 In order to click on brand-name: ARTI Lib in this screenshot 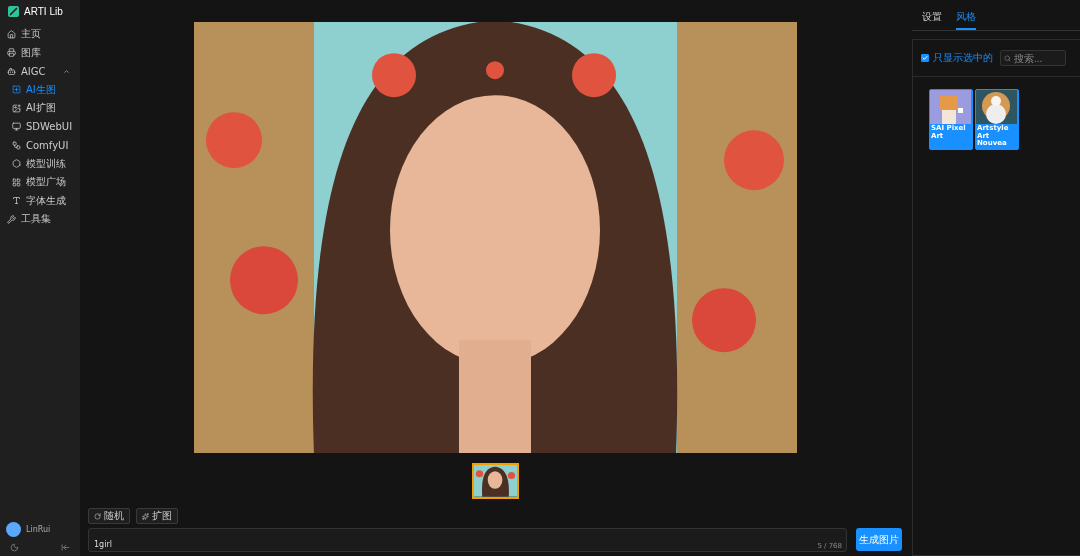, I will do `click(43, 11)`.